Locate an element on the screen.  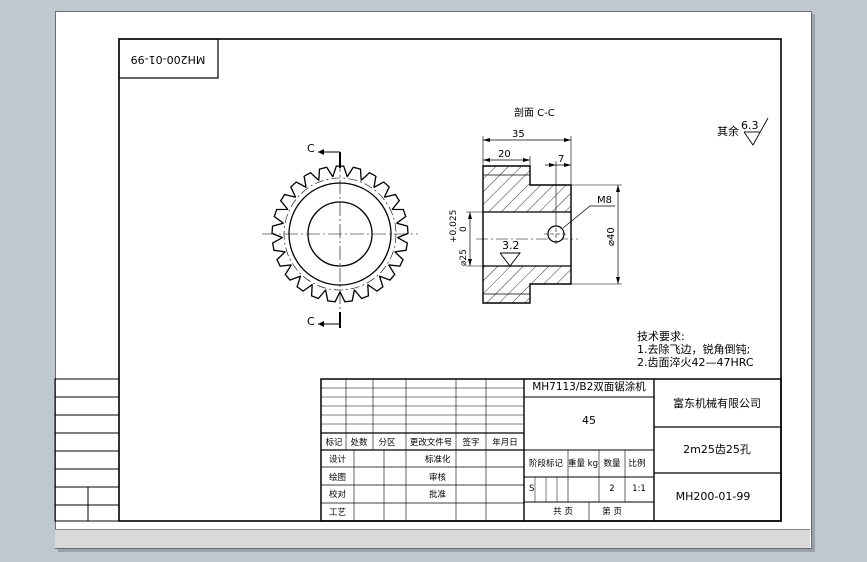
dim-hub-length: 20 is located at coordinates (504, 154).